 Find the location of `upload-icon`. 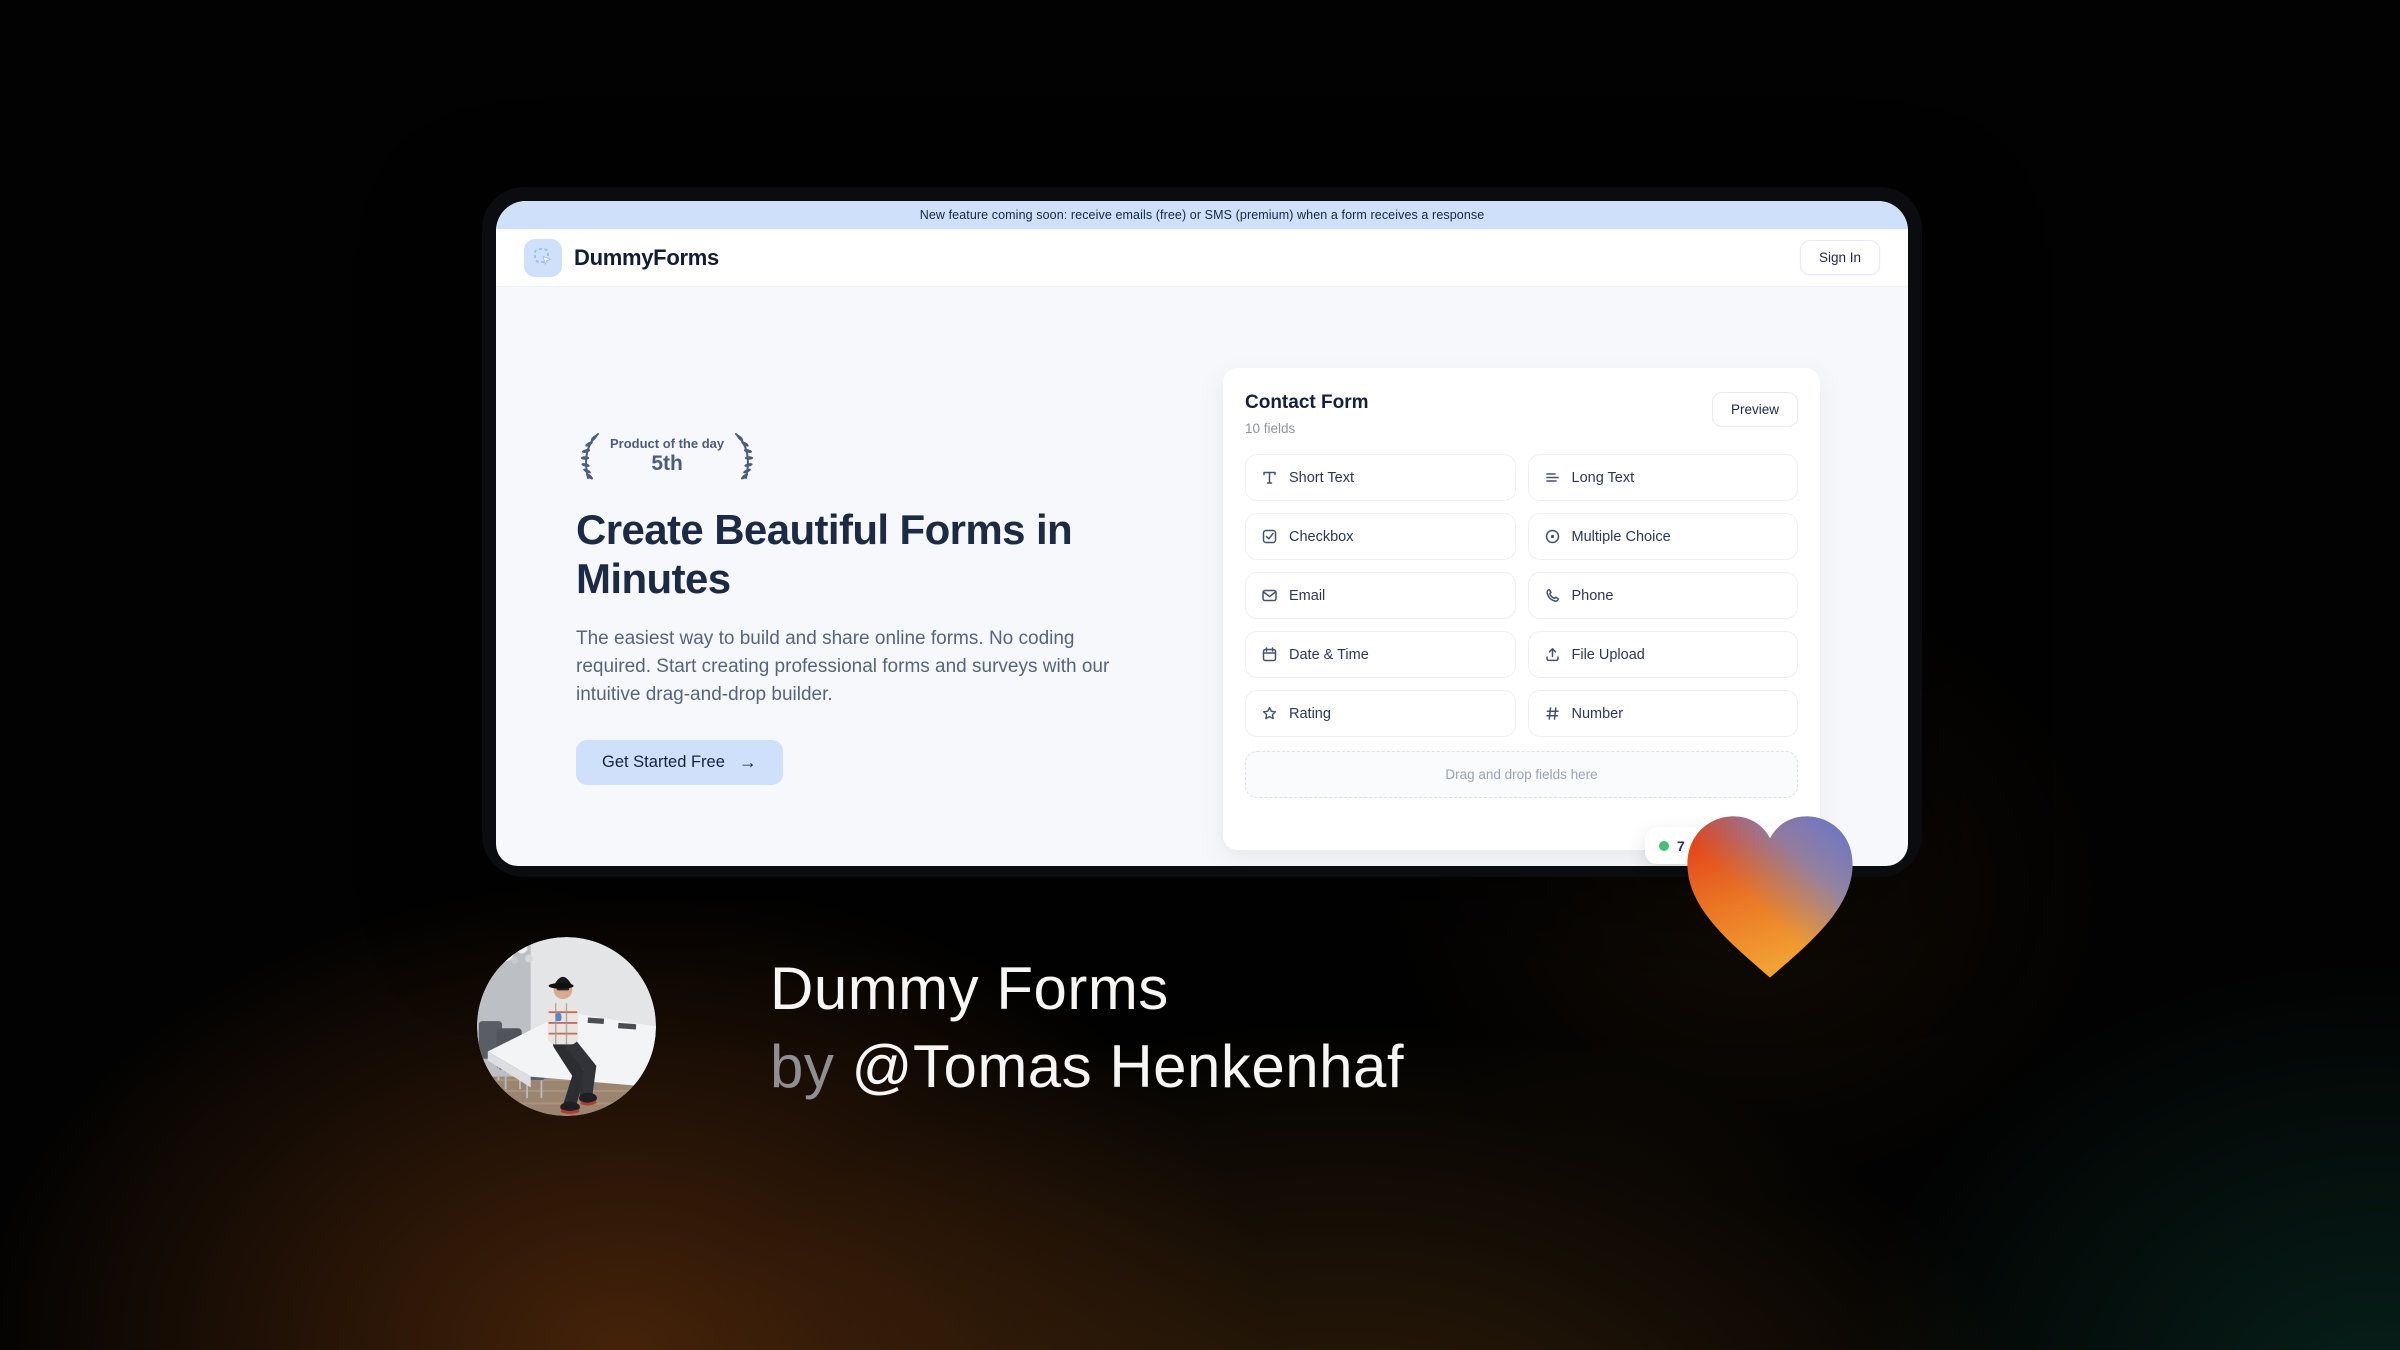

upload-icon is located at coordinates (1552, 655).